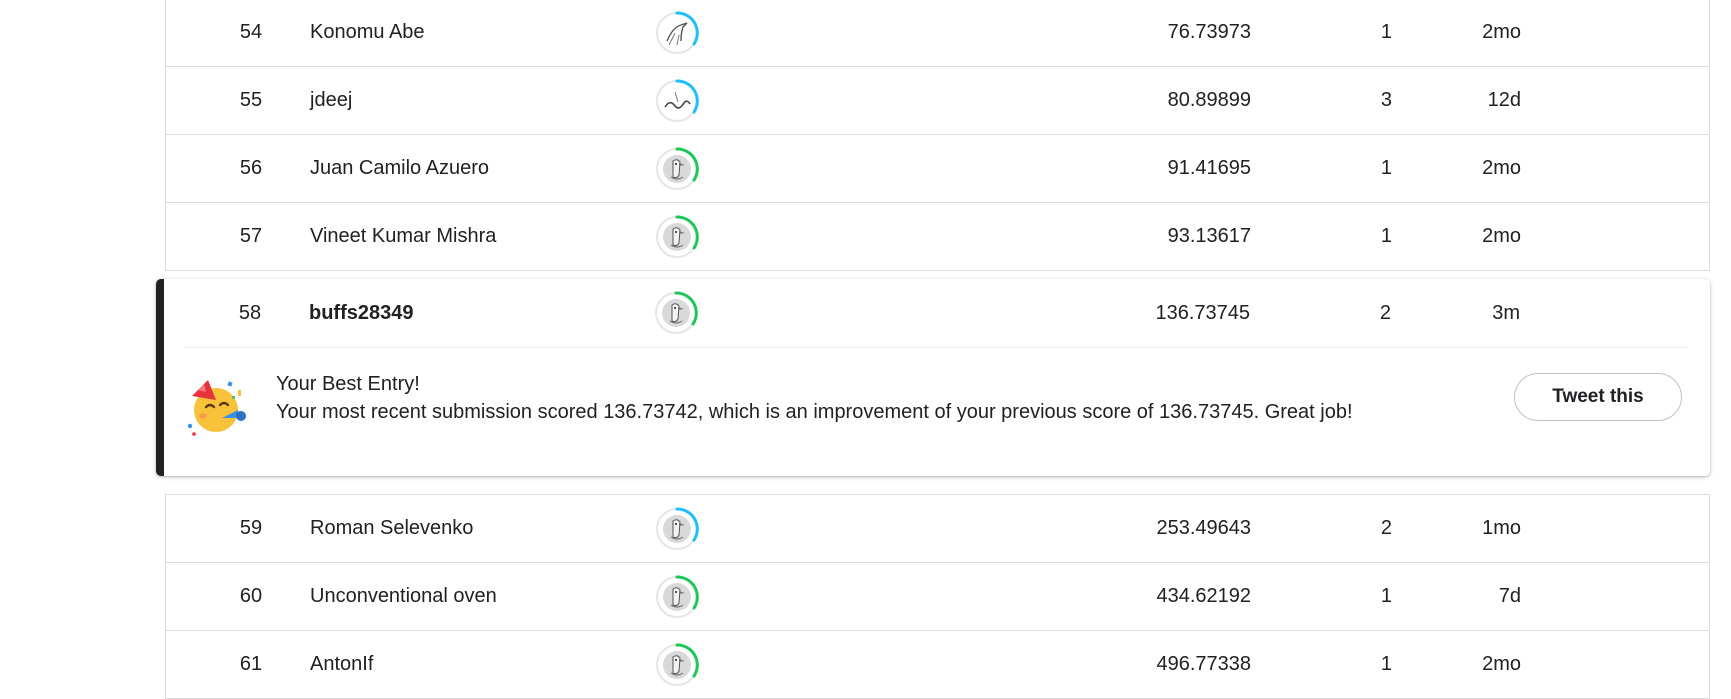  I want to click on team-name-cell: jdeej, so click(500, 100).